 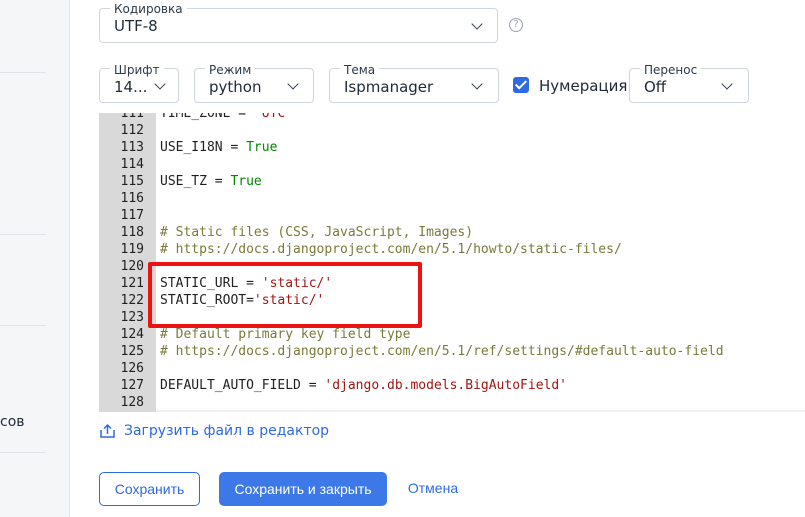 I want to click on line-number: 111, so click(x=132, y=117).